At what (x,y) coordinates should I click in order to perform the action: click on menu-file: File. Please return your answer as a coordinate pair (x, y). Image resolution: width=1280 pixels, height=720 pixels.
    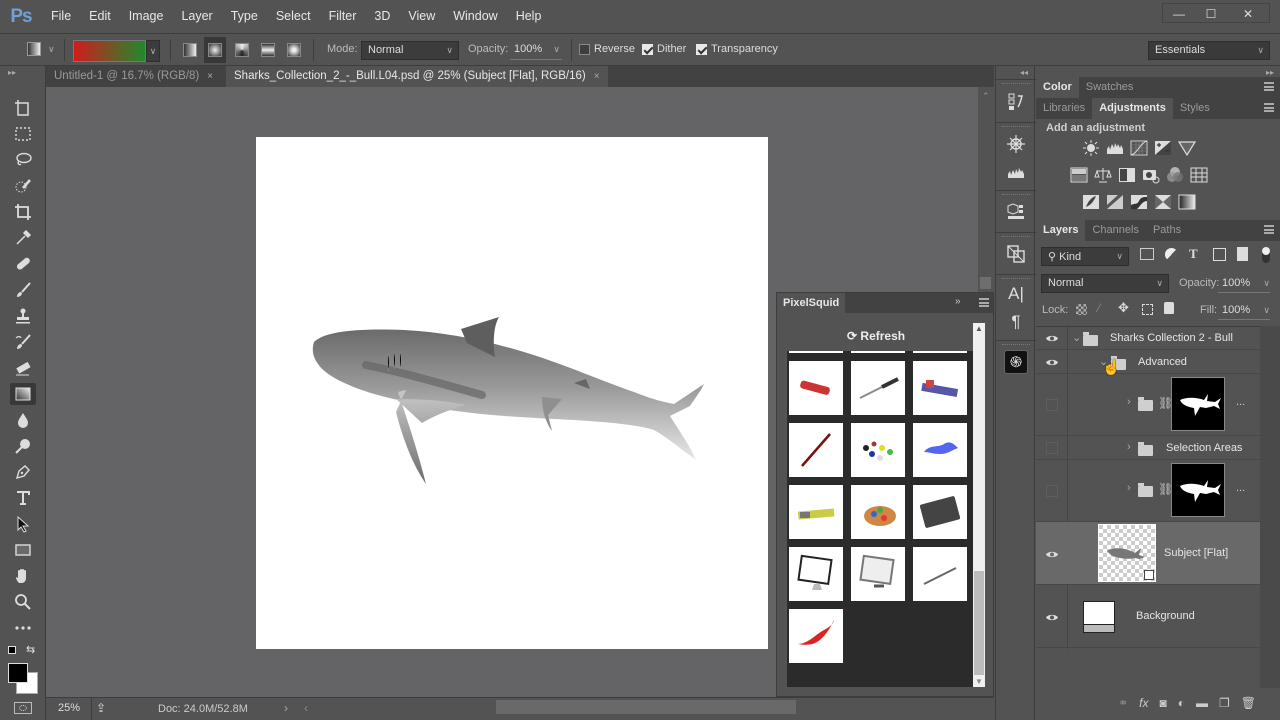
    Looking at the image, I should click on (61, 16).